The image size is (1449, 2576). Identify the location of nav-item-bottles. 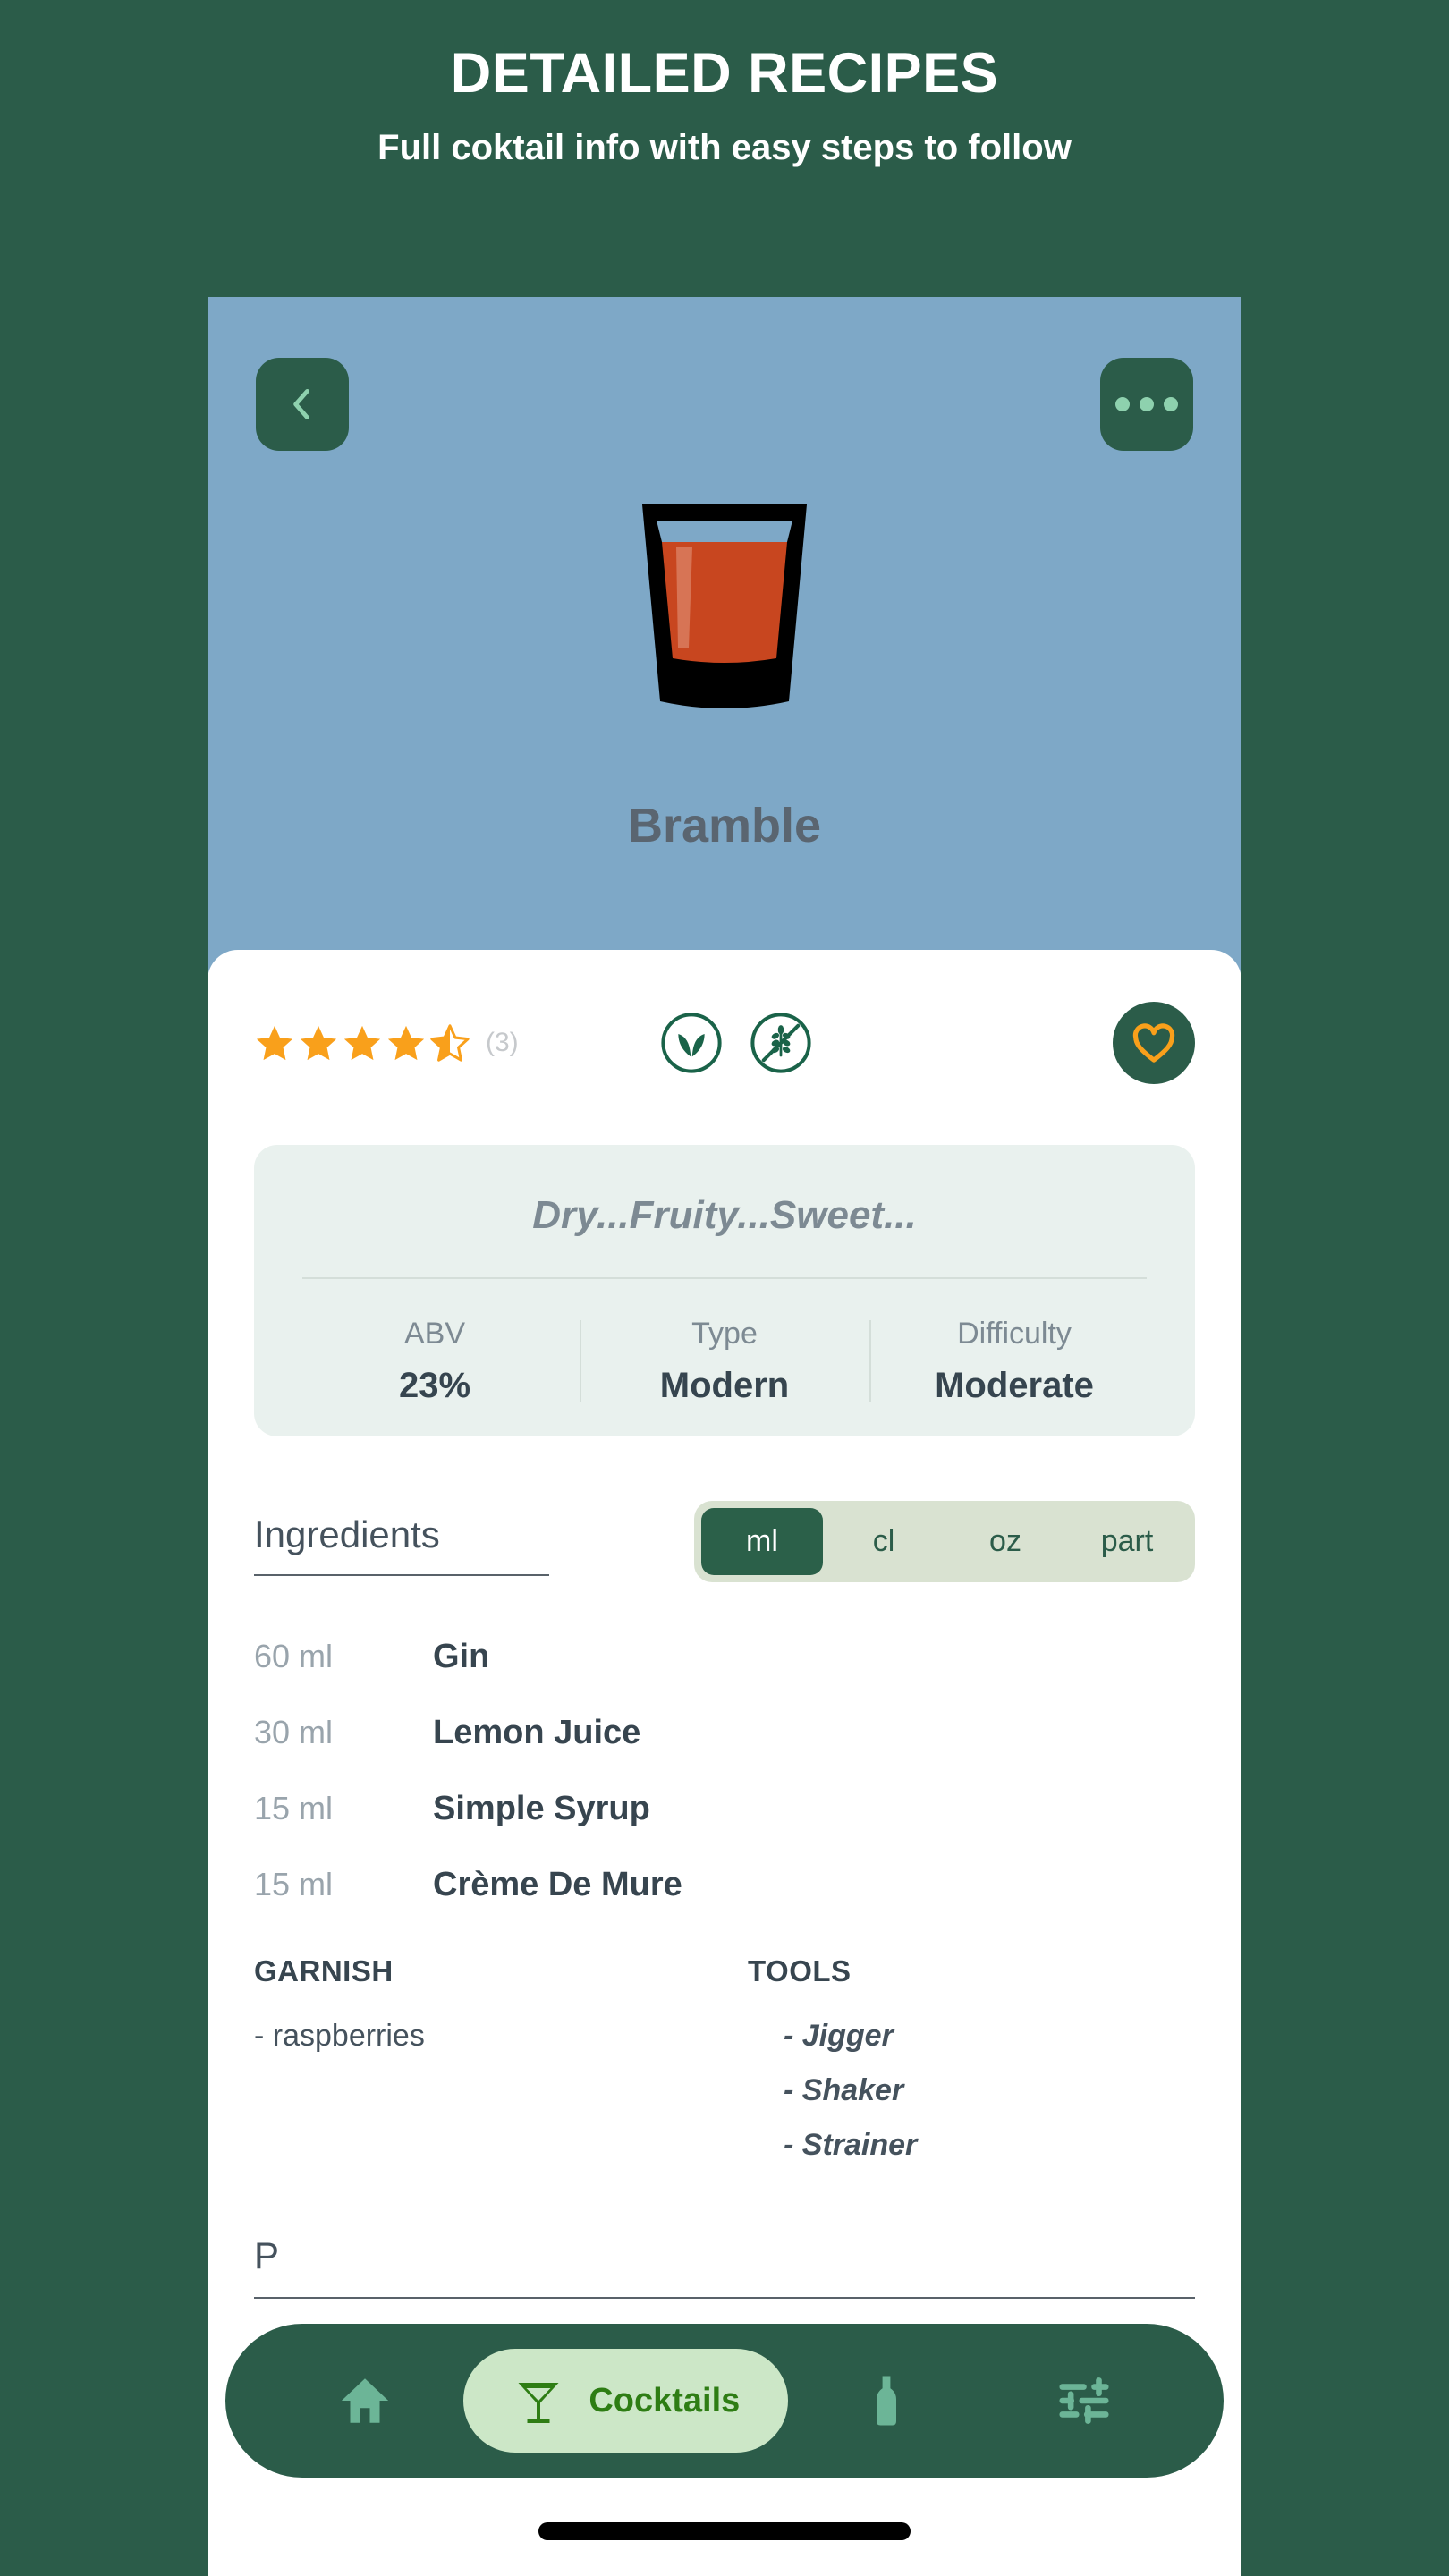
(886, 2400).